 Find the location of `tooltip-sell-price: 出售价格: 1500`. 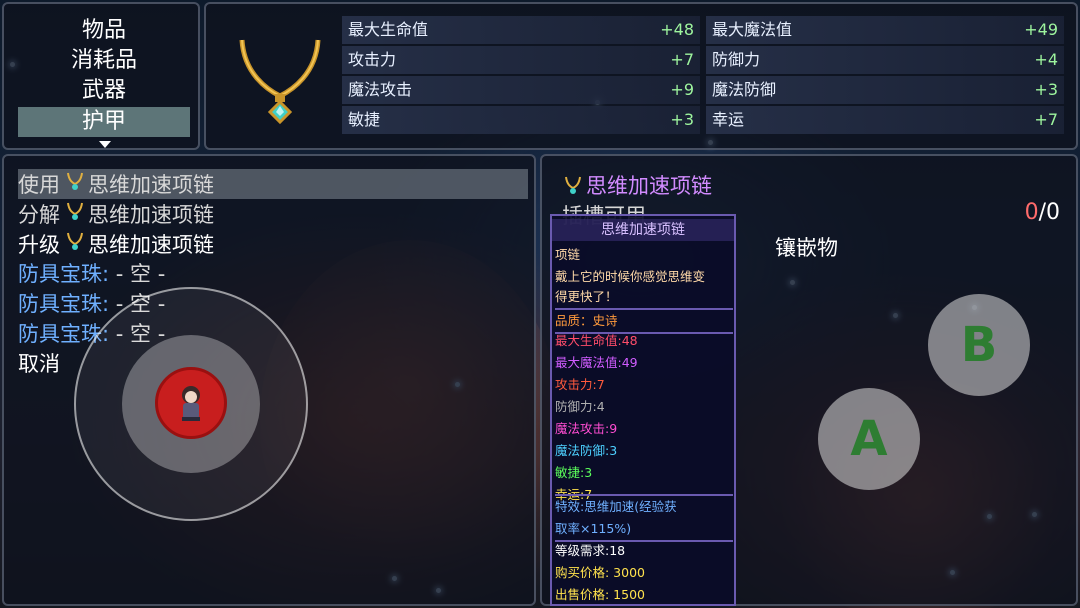

tooltip-sell-price: 出售价格: 1500 is located at coordinates (600, 594).